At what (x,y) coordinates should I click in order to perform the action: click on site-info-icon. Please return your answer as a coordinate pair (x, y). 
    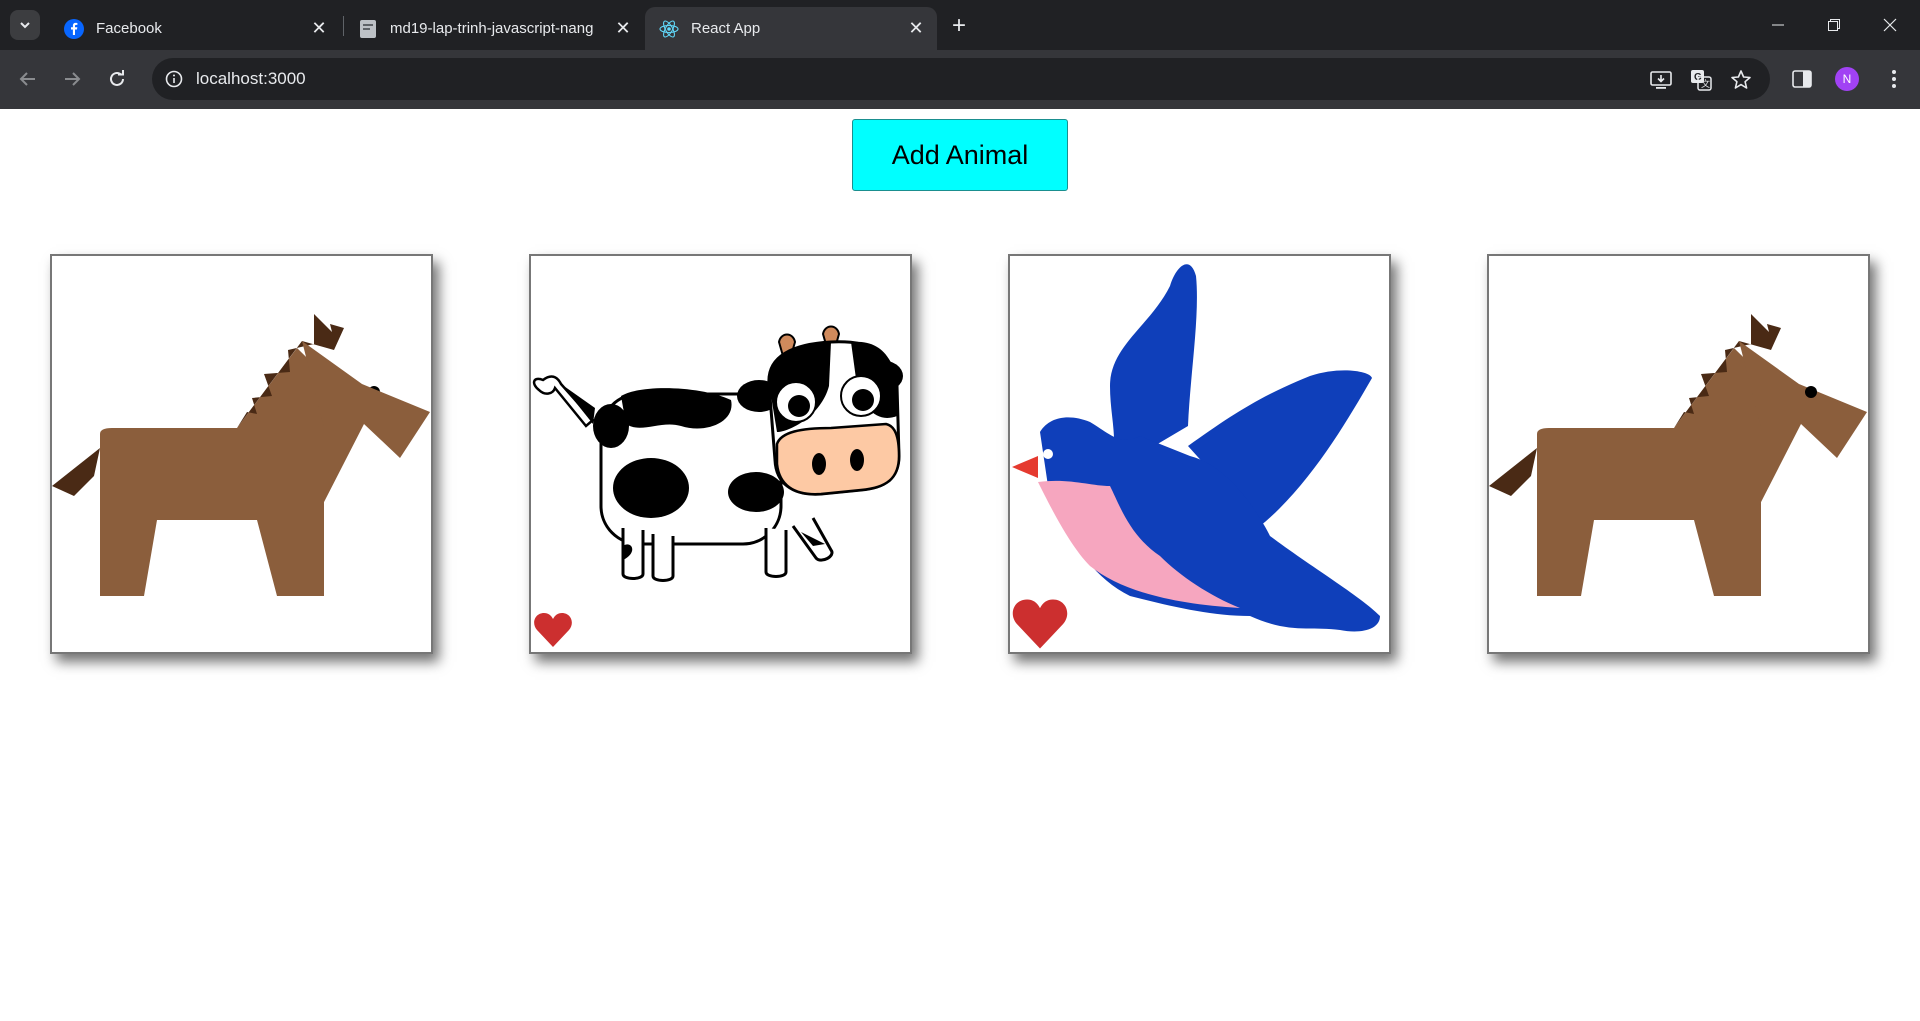
    Looking at the image, I should click on (174, 79).